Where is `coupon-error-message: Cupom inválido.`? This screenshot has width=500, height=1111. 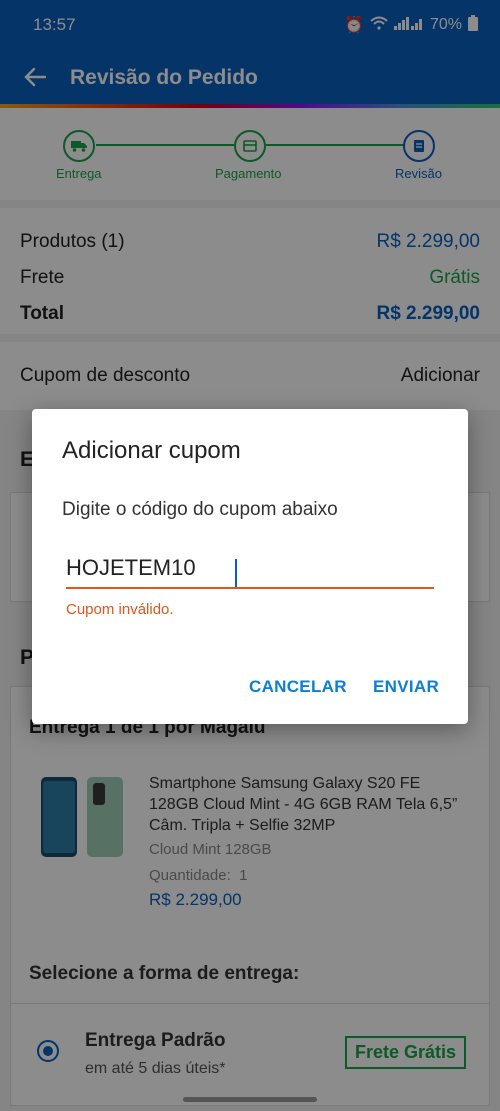 coupon-error-message: Cupom inválido. is located at coordinates (120, 609).